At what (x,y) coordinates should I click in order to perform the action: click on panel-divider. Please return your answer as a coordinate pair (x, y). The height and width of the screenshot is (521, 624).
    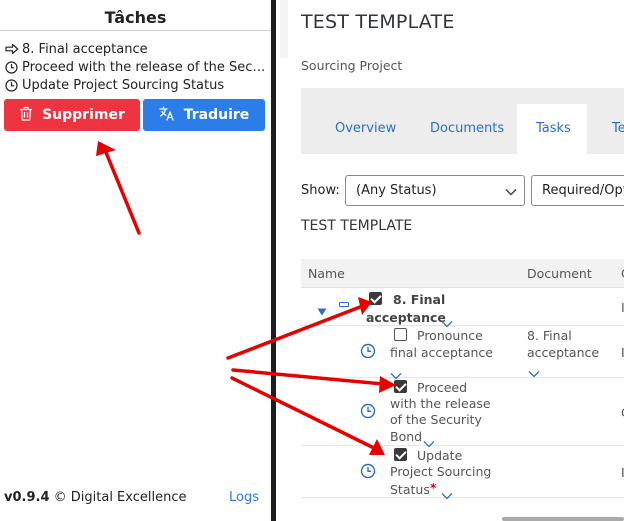
    Looking at the image, I should click on (135, 30).